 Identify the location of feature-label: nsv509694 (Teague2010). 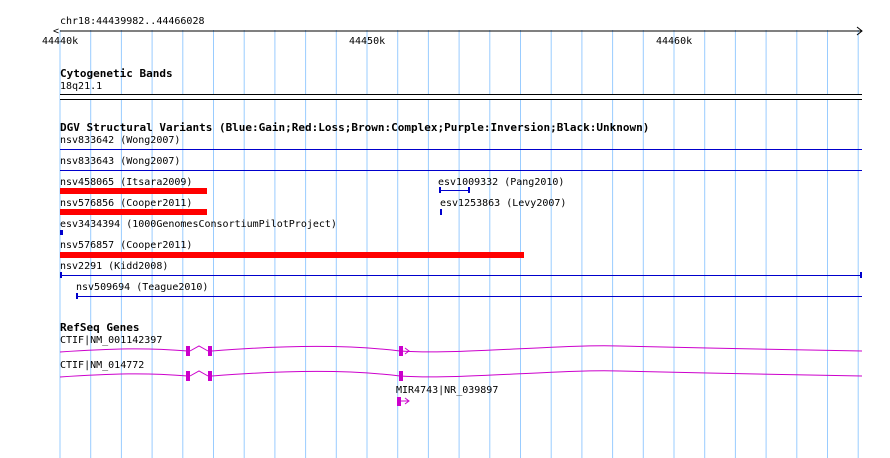
(142, 287).